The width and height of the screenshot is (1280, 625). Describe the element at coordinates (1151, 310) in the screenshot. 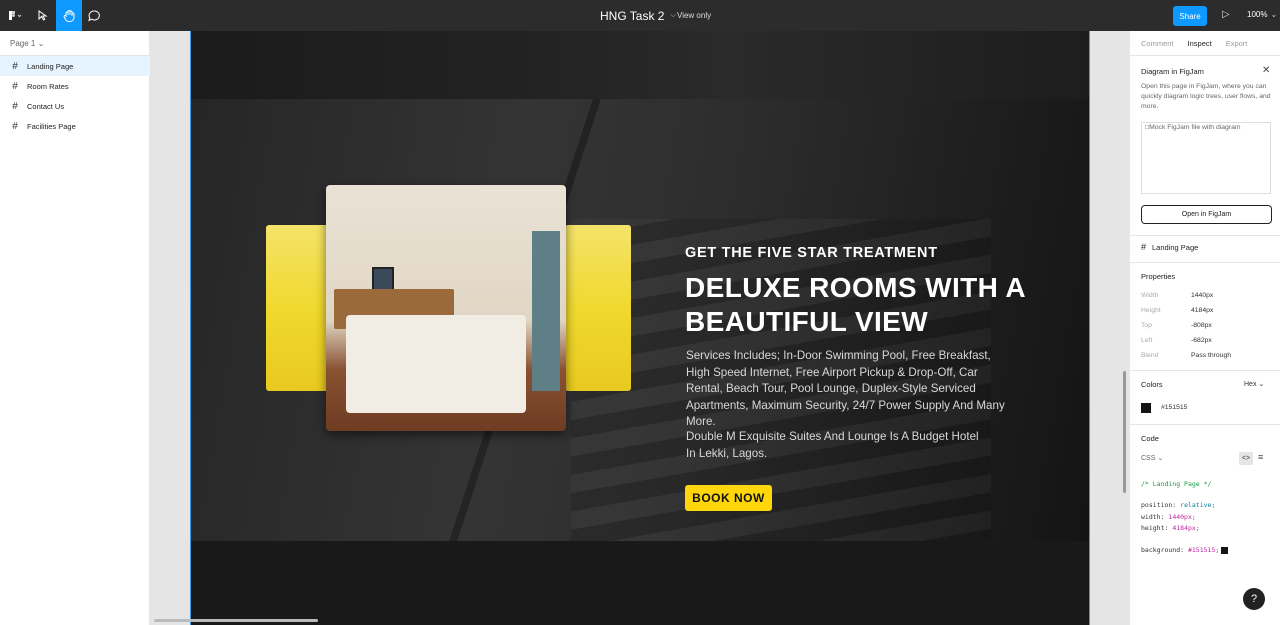

I see `property-key: Height` at that location.